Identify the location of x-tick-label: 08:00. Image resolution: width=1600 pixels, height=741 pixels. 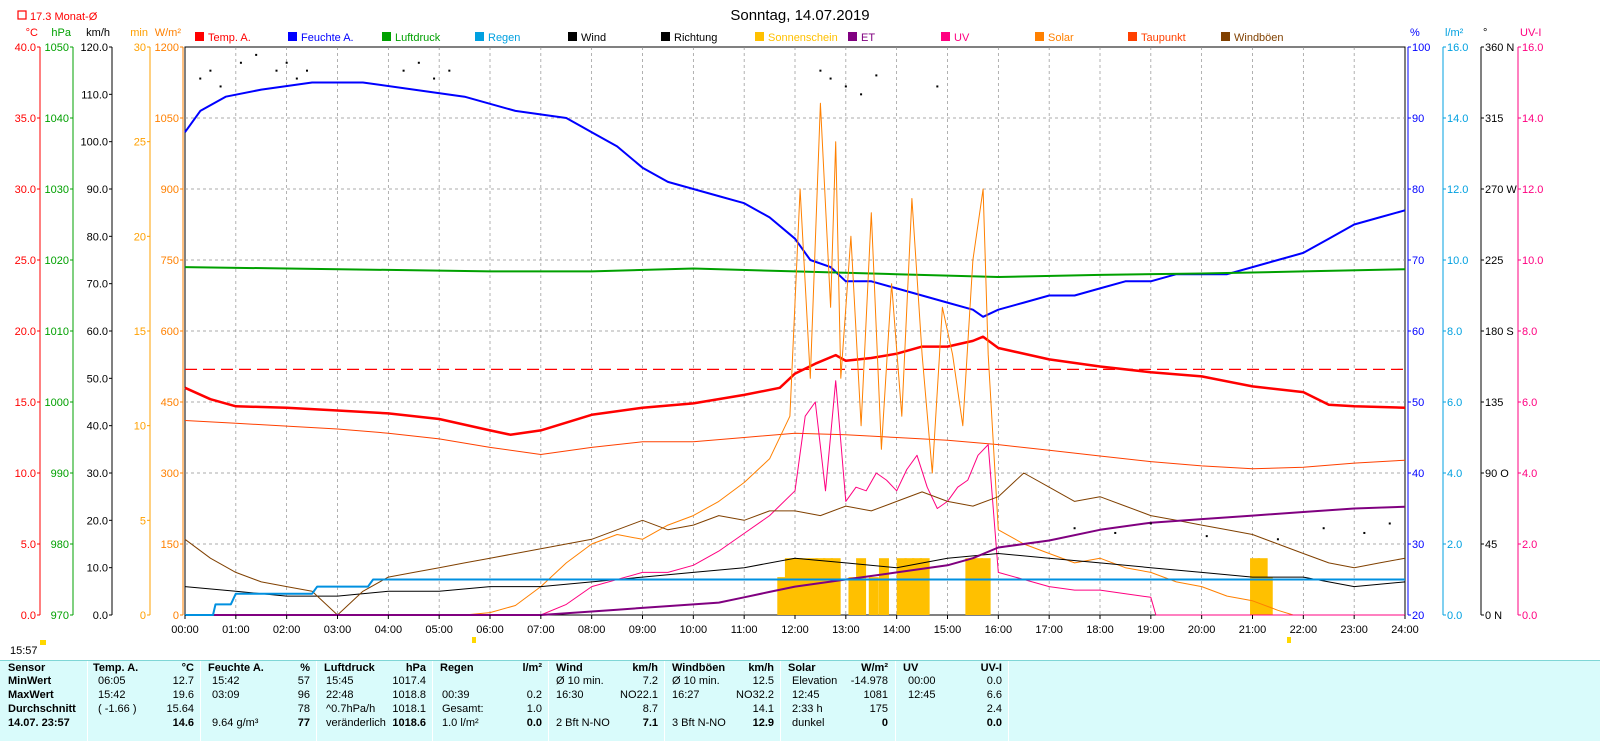
(592, 630).